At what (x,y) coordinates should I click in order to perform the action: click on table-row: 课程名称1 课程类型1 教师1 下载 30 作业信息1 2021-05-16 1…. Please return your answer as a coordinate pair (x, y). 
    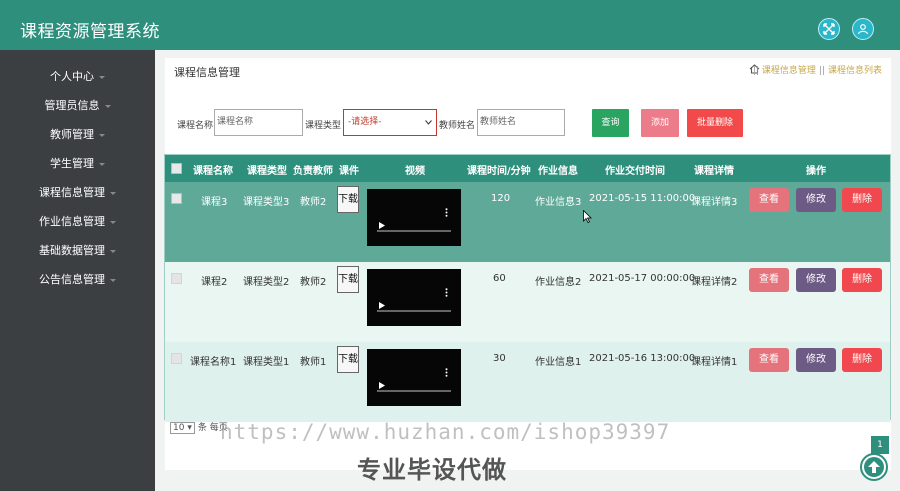
    Looking at the image, I should click on (527, 382).